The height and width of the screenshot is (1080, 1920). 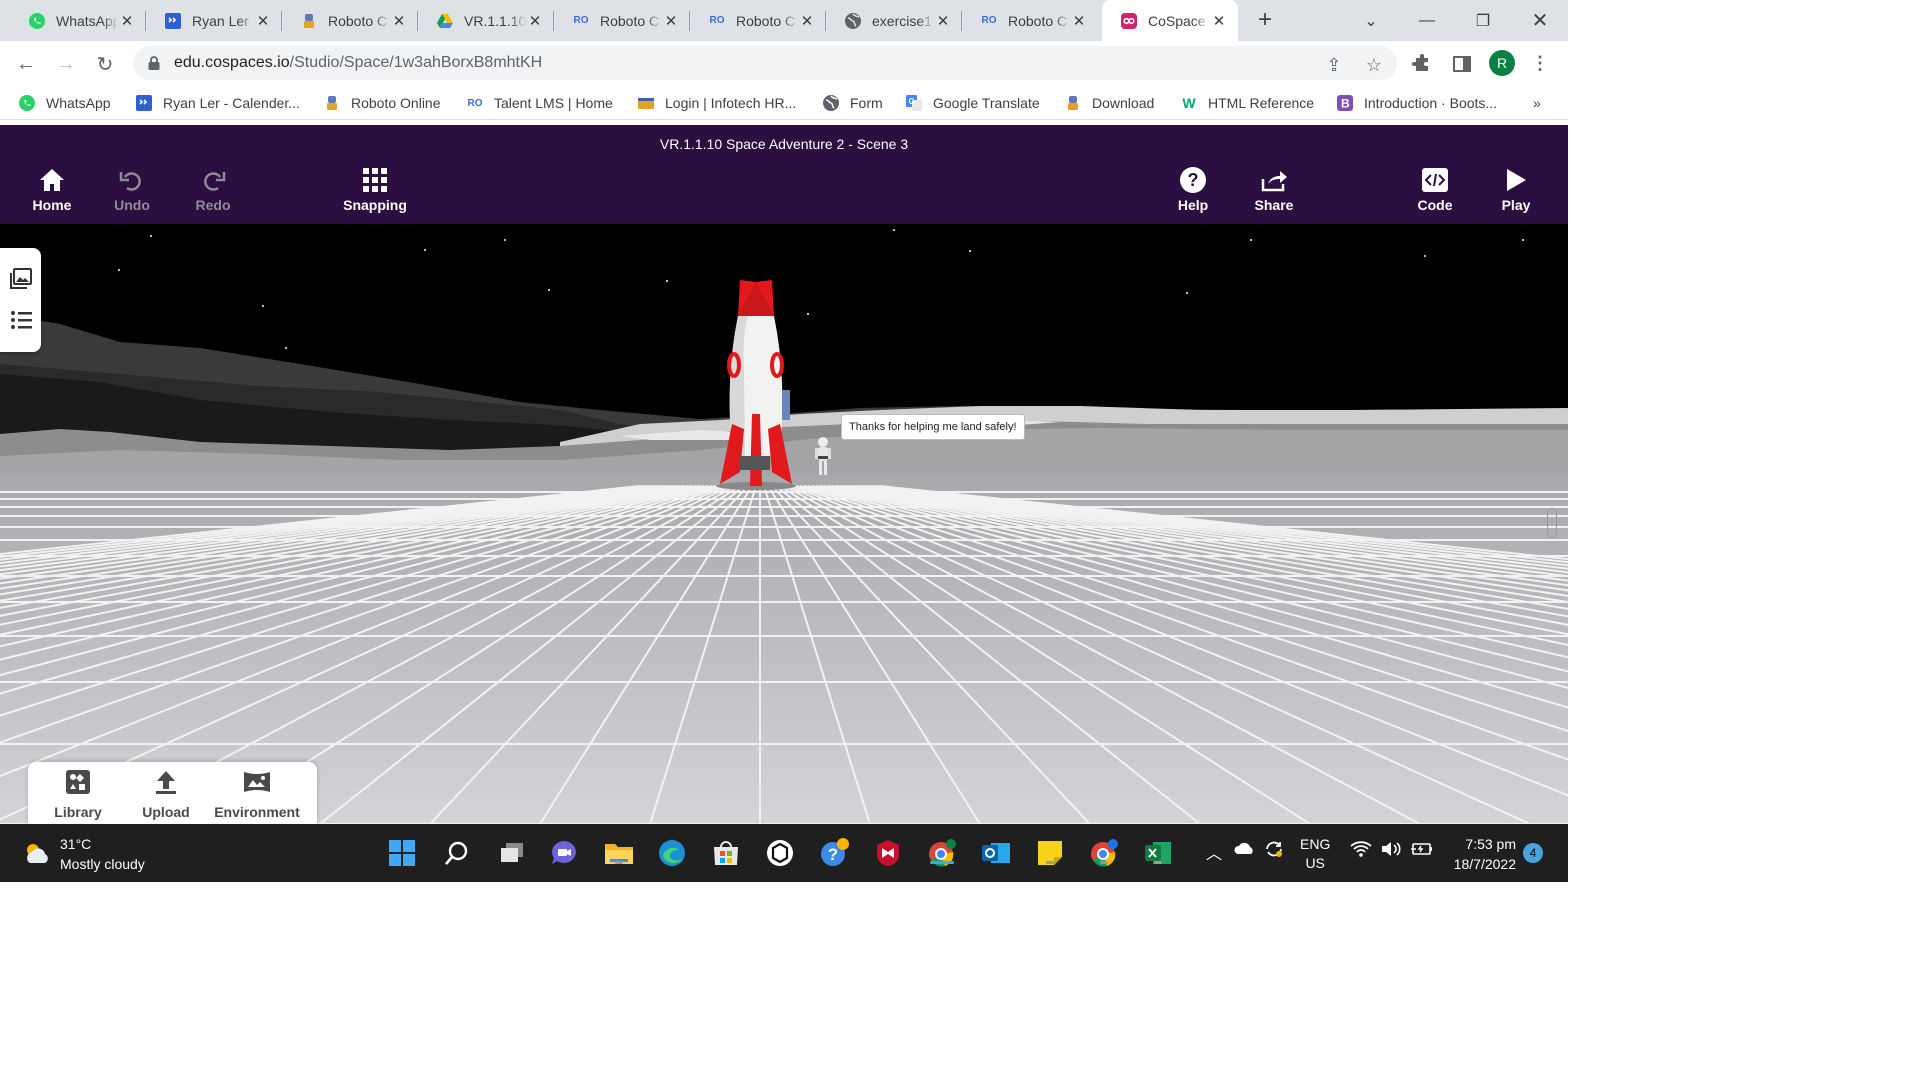 I want to click on vertical-scroll-handle, so click(x=1552, y=523).